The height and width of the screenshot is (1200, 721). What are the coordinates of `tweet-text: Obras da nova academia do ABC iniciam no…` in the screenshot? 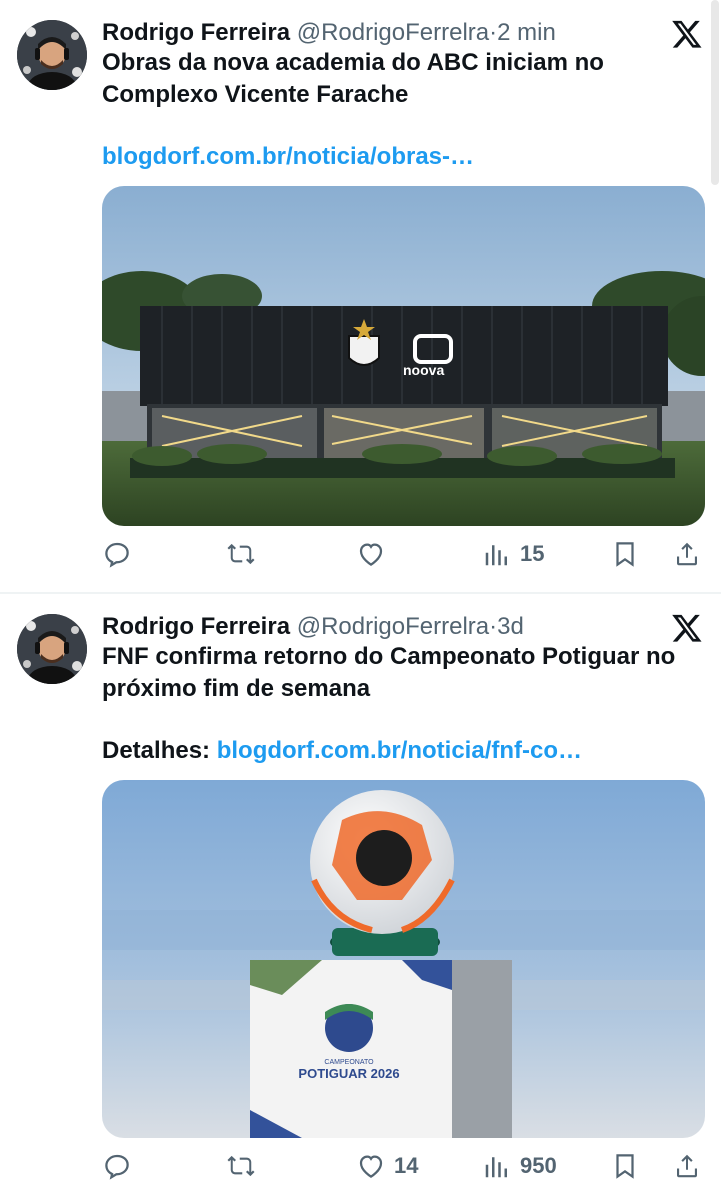 It's located at (353, 78).